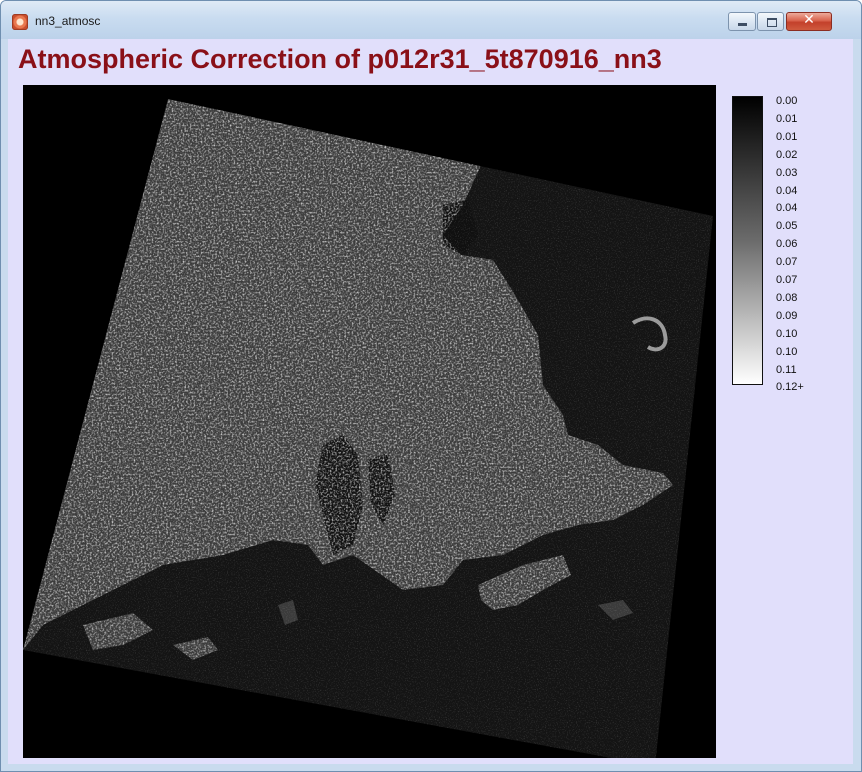 The width and height of the screenshot is (862, 772). What do you see at coordinates (787, 154) in the screenshot?
I see `colorbar-label: 0.02` at bounding box center [787, 154].